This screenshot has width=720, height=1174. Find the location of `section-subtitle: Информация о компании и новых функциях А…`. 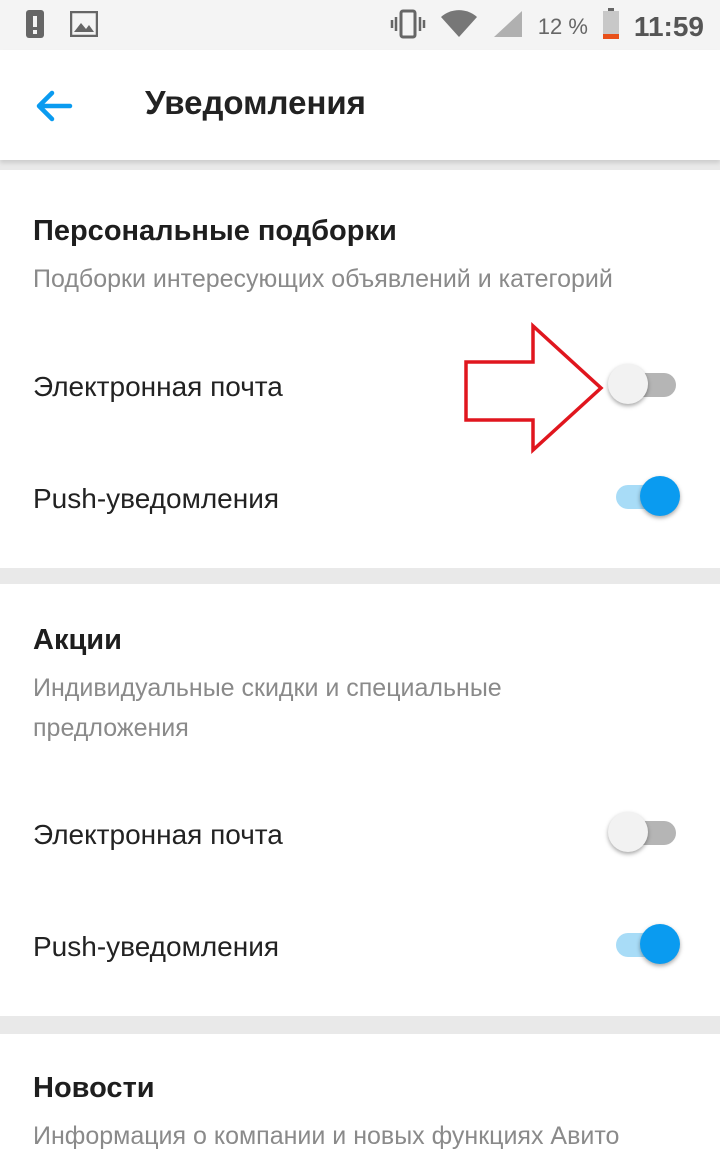

section-subtitle: Информация о компании и новых функциях А… is located at coordinates (326, 1136).